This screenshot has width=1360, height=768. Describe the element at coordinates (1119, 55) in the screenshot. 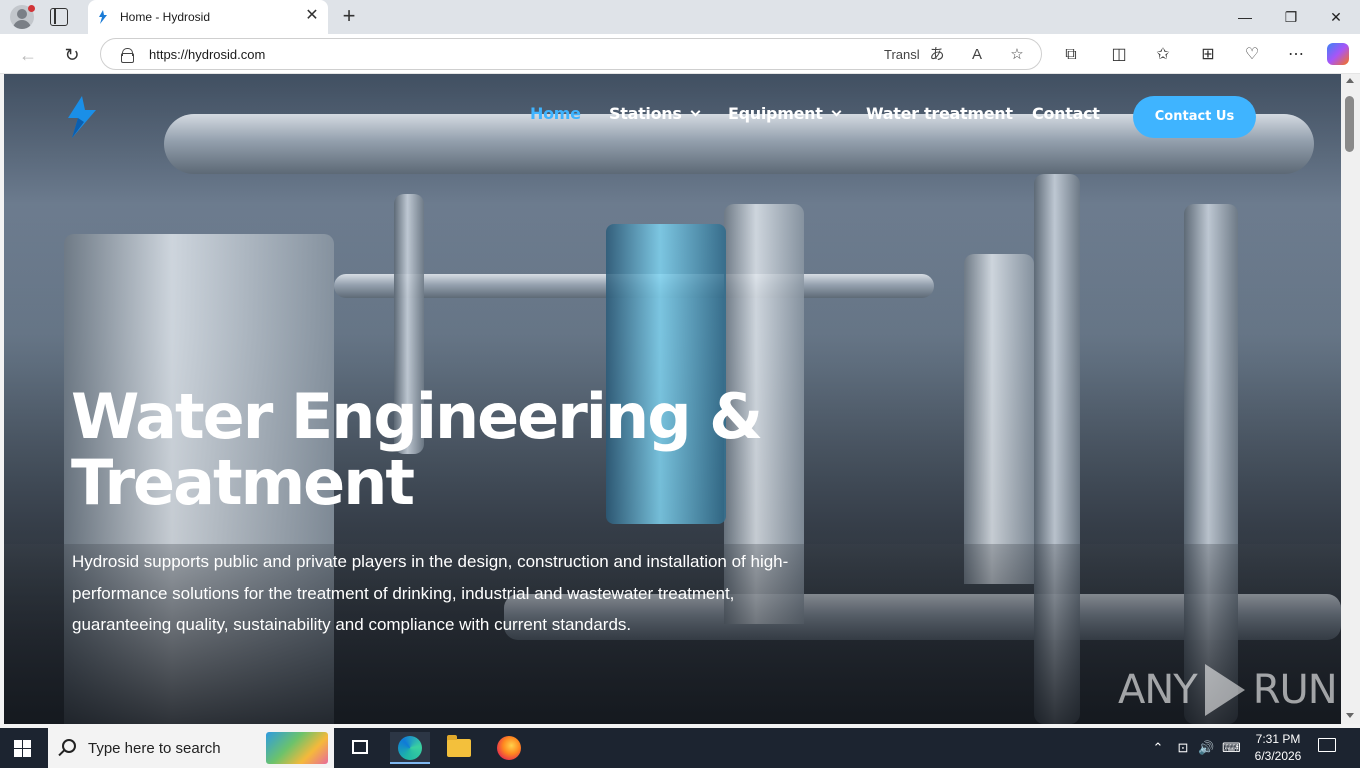

I see `split-screen-icon: ◫` at that location.